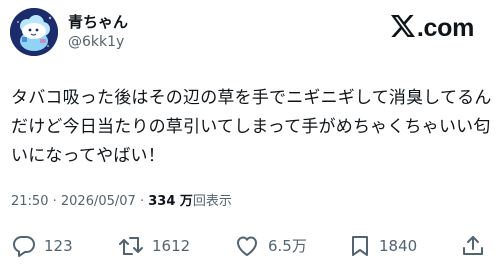  I want to click on avatar, so click(34, 32).